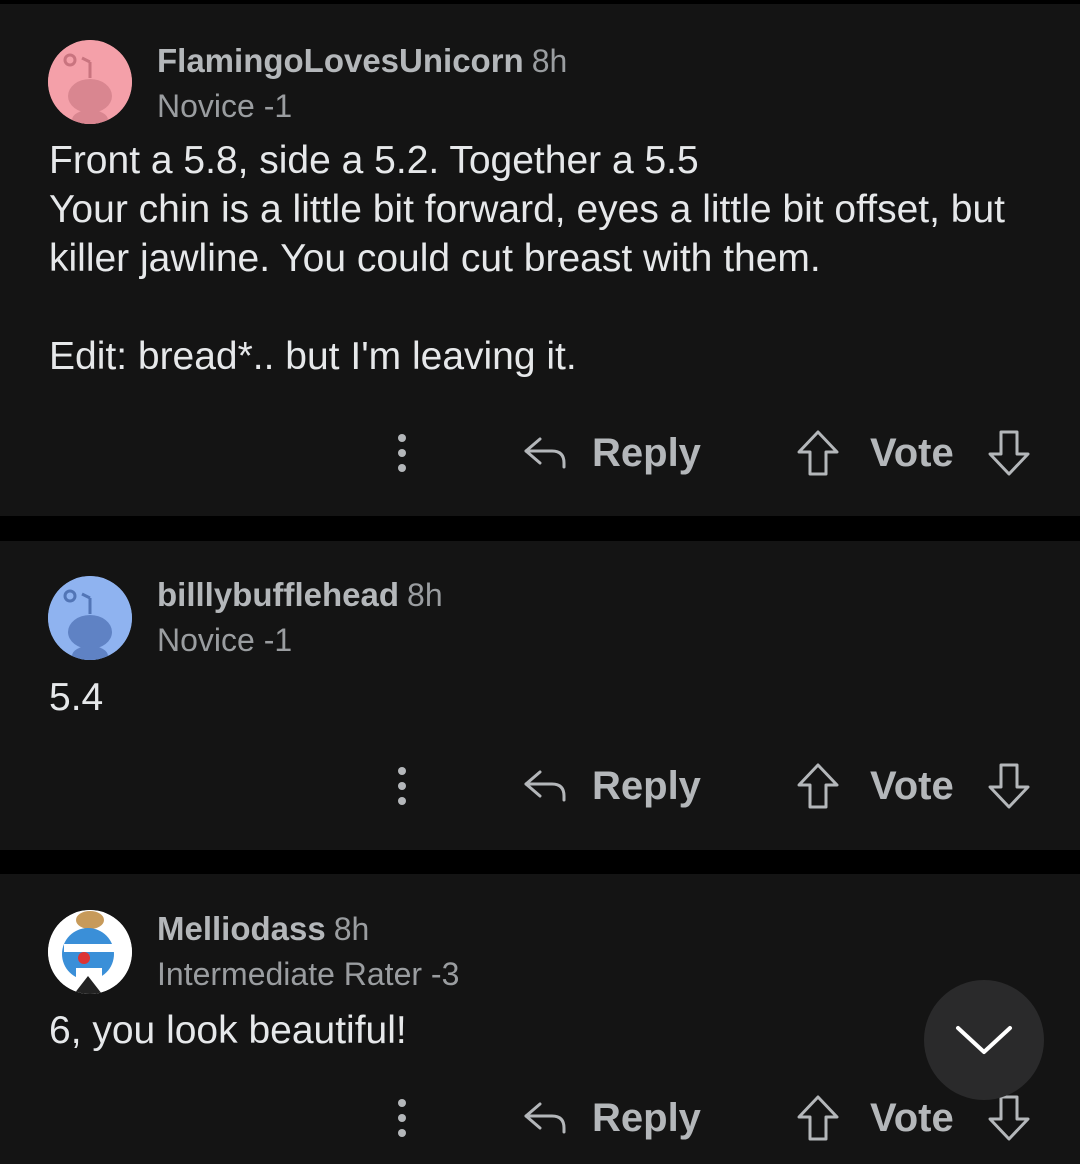 The image size is (1080, 1164). I want to click on comment-meta: billlybufflehead 8h Novice -1, so click(300, 617).